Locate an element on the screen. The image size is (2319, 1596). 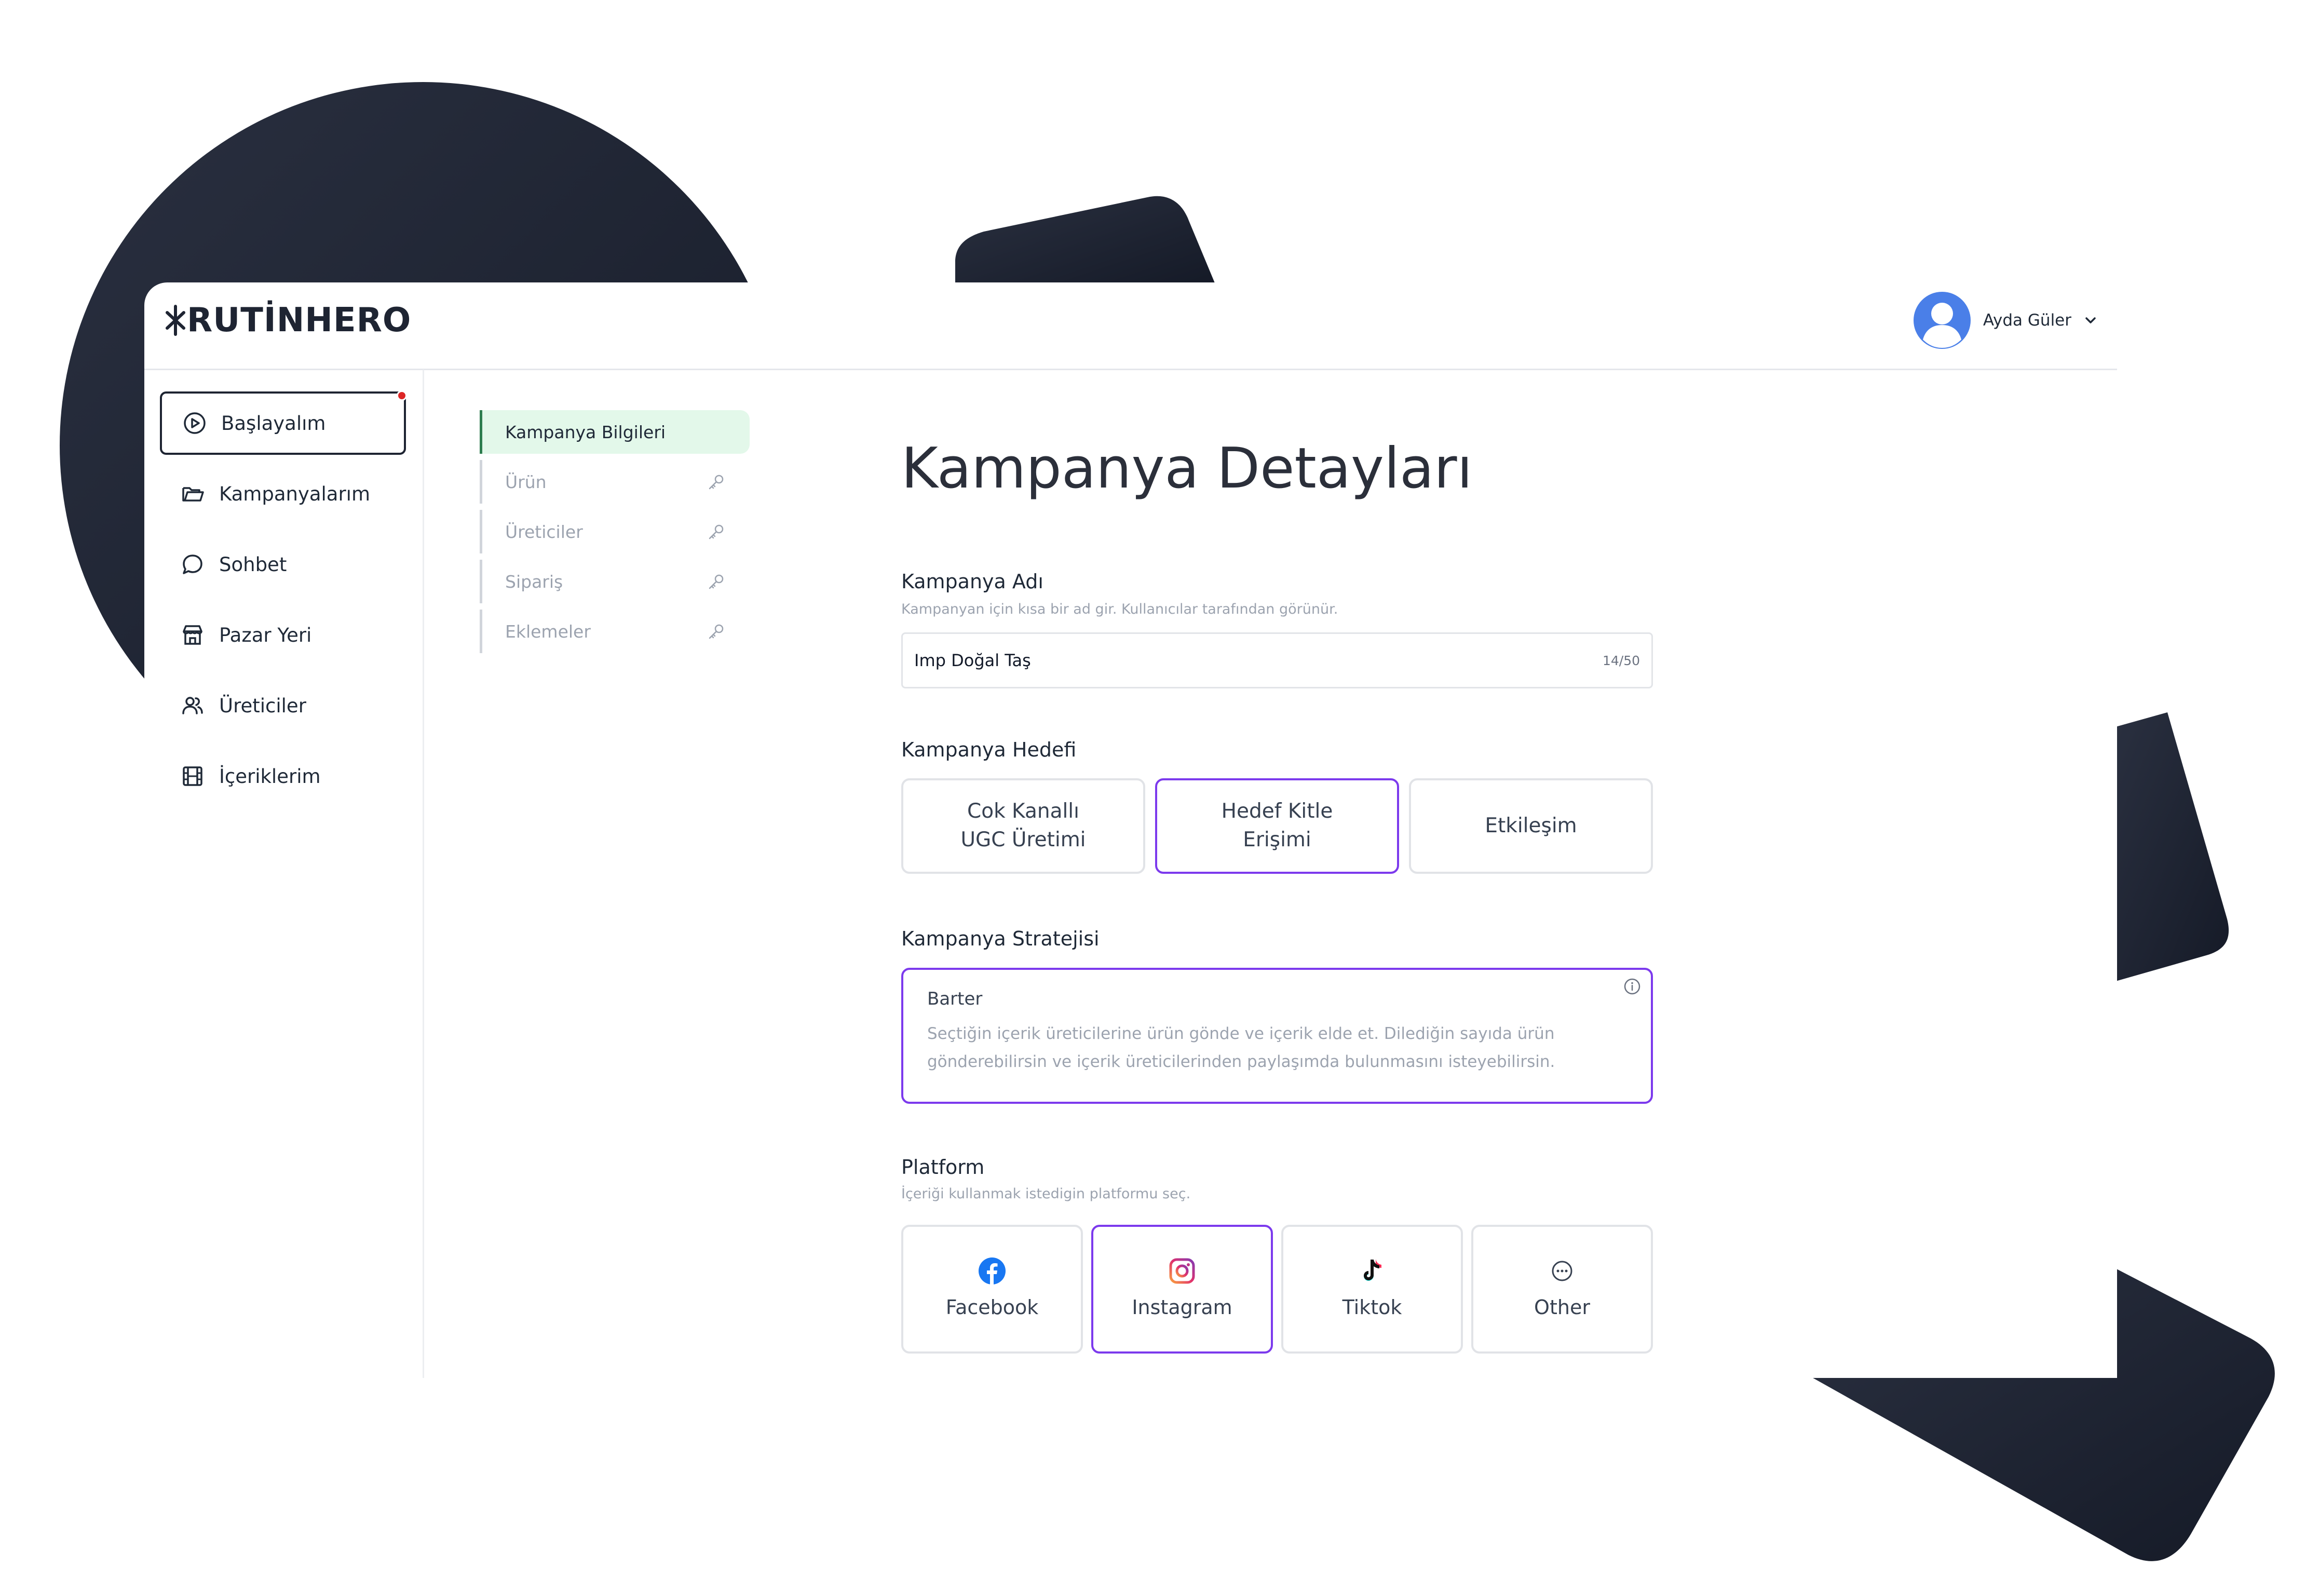
step-label: Sipariş is located at coordinates (534, 581).